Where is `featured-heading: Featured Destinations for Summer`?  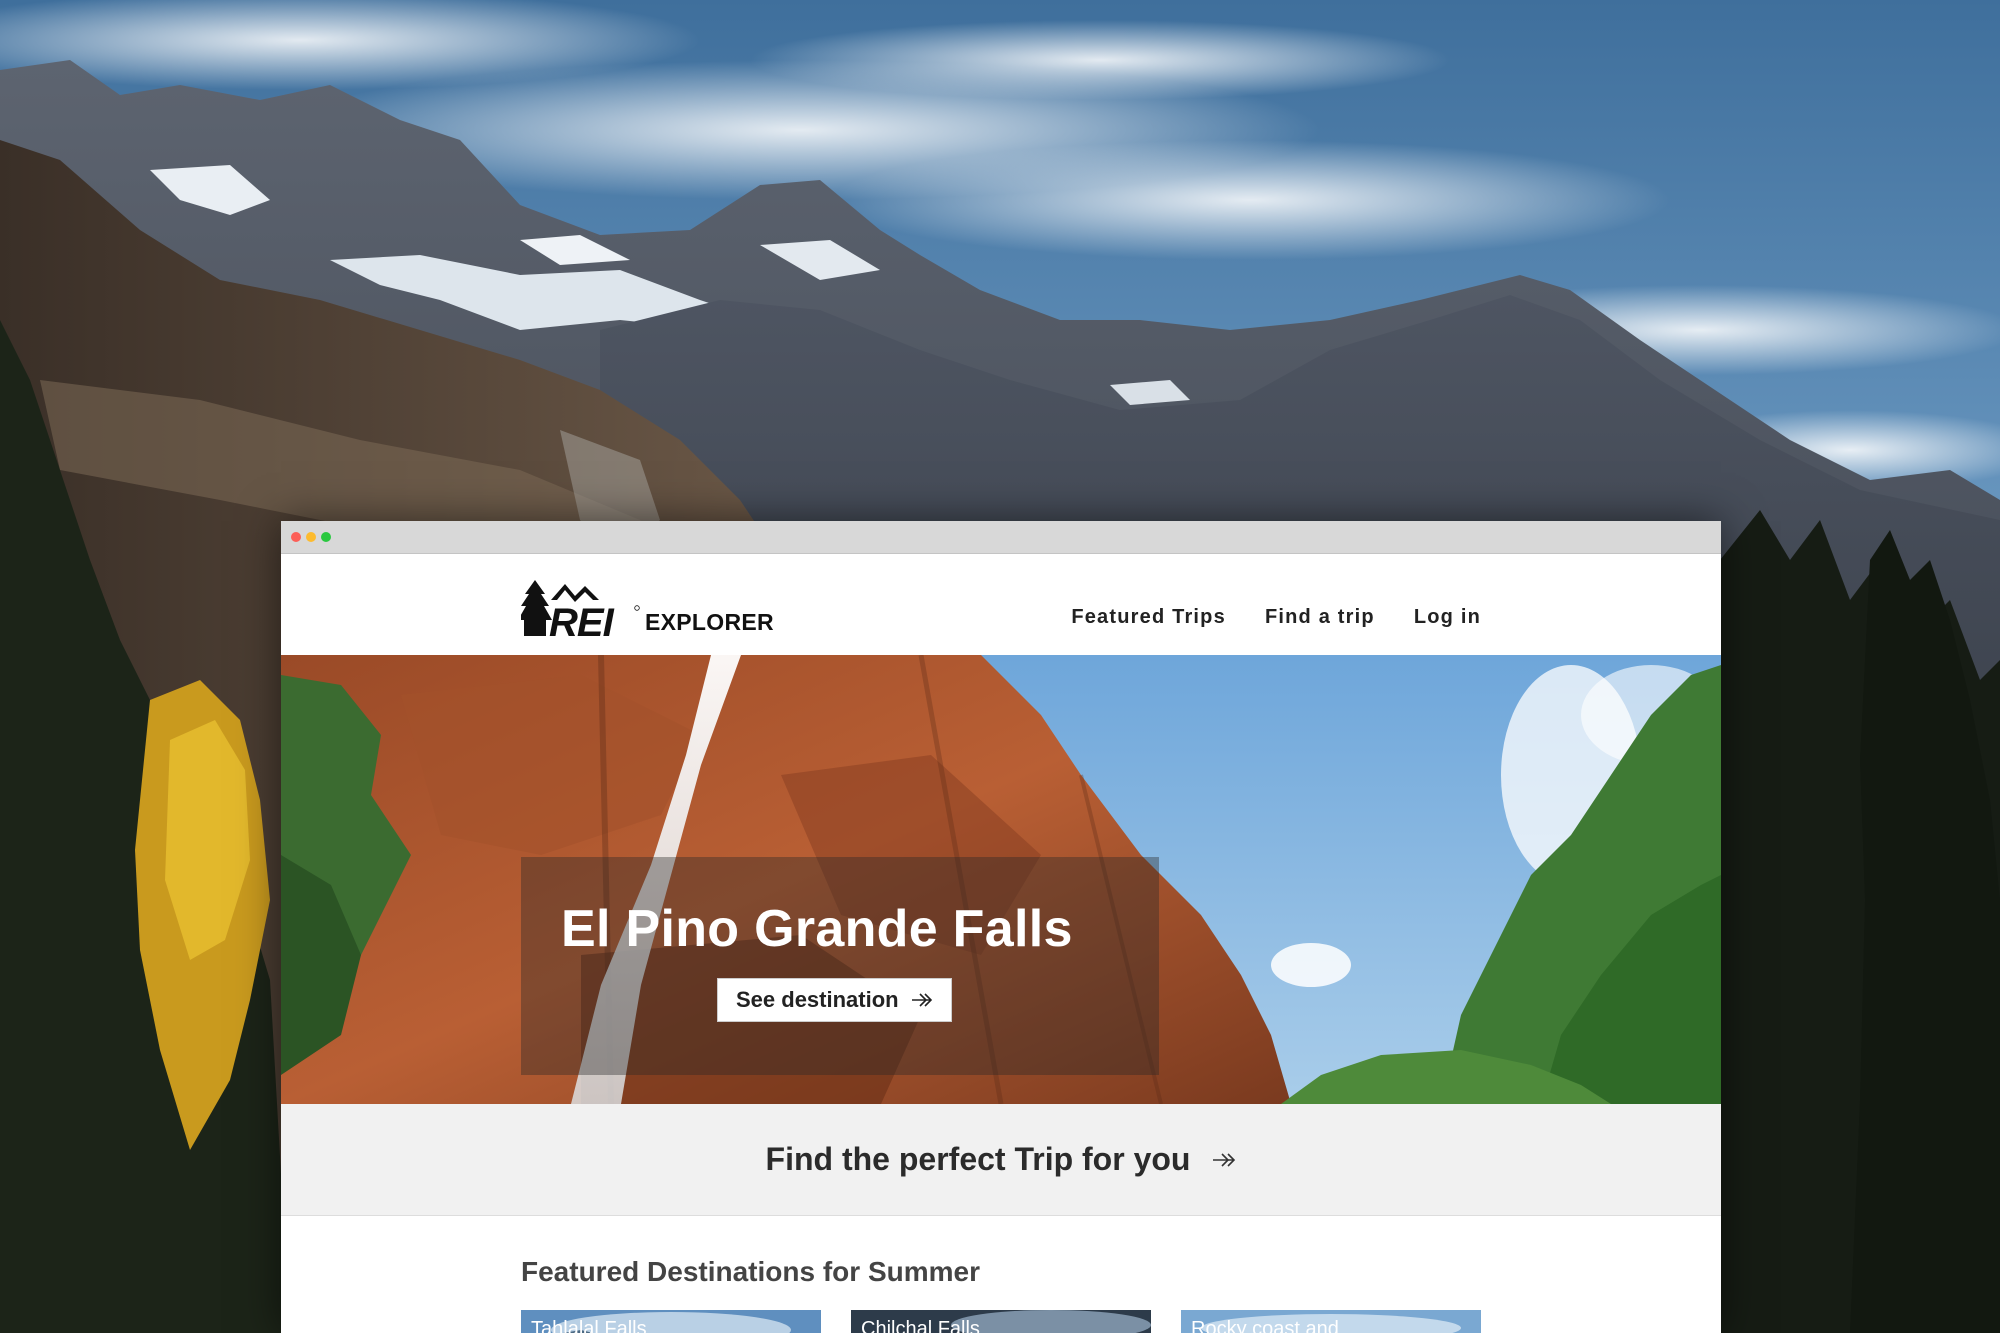 featured-heading: Featured Destinations for Summer is located at coordinates (750, 1271).